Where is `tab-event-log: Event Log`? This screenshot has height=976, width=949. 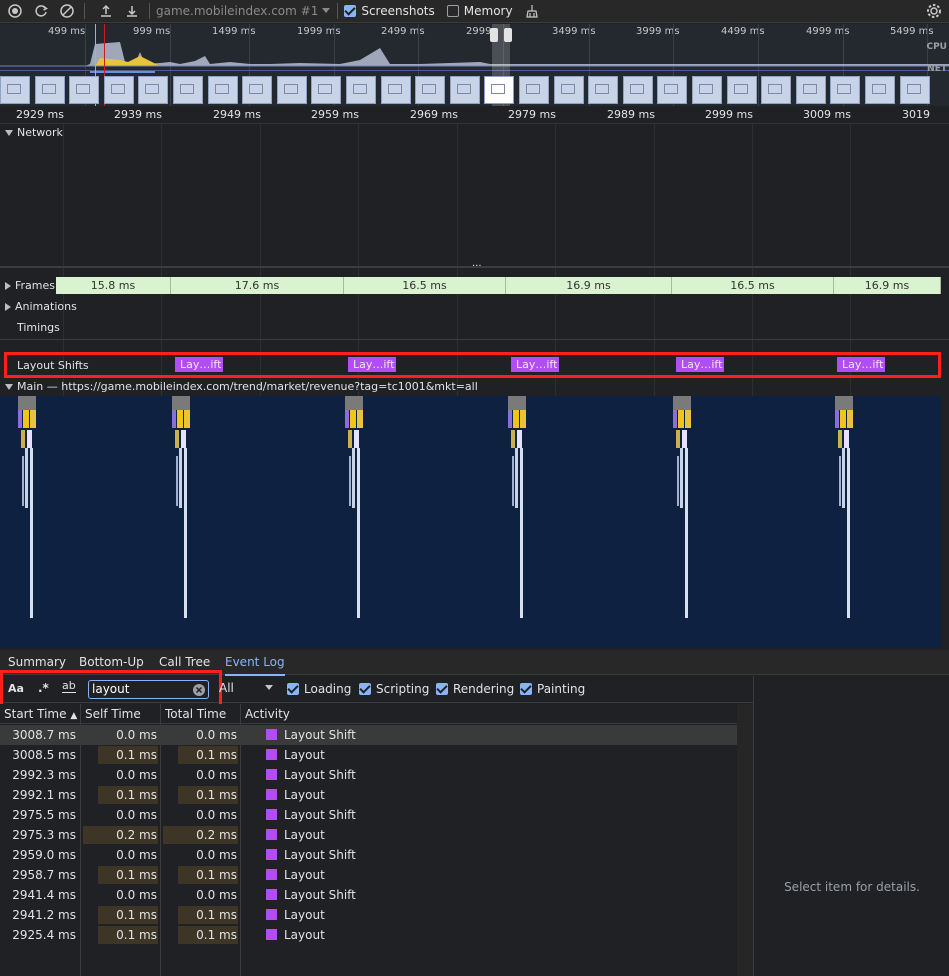
tab-event-log: Event Log is located at coordinates (255, 665).